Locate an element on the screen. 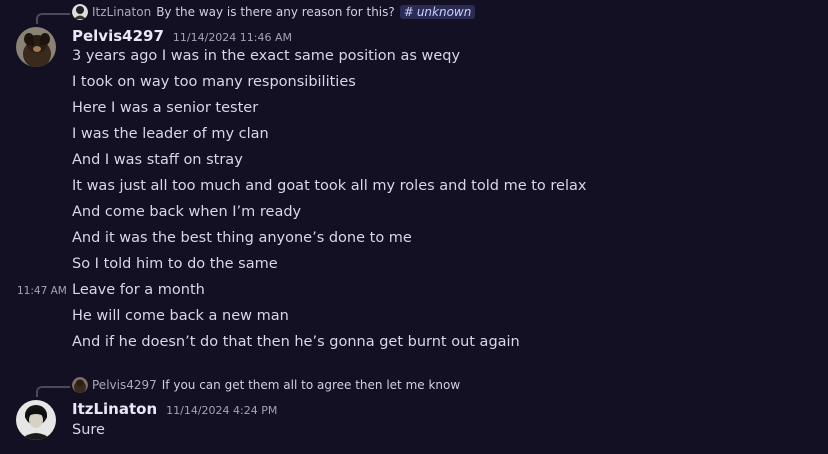 The image size is (828, 454). username: Pelvis4297 is located at coordinates (118, 36).